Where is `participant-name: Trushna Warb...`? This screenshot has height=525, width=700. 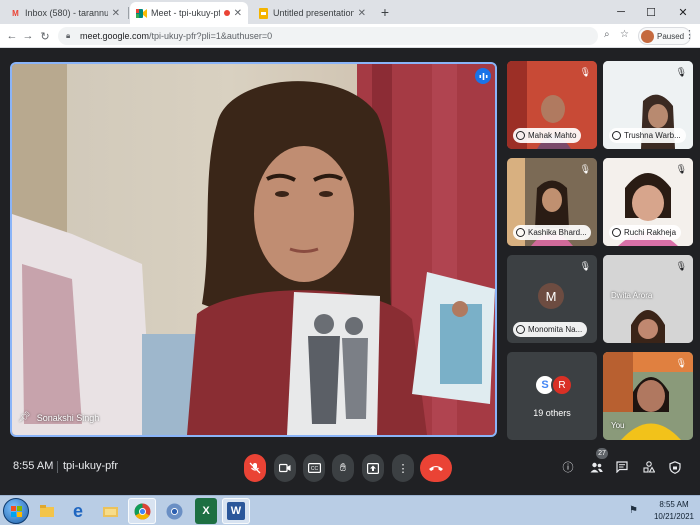 participant-name: Trushna Warb... is located at coordinates (652, 135).